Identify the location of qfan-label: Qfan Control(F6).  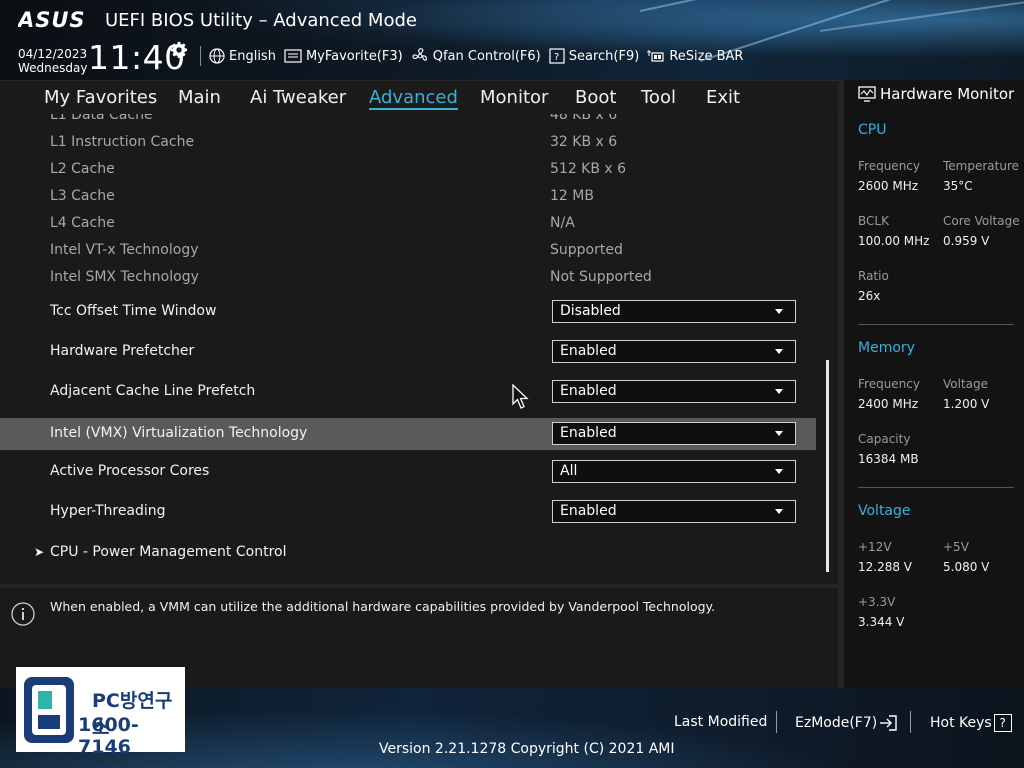
(486, 56).